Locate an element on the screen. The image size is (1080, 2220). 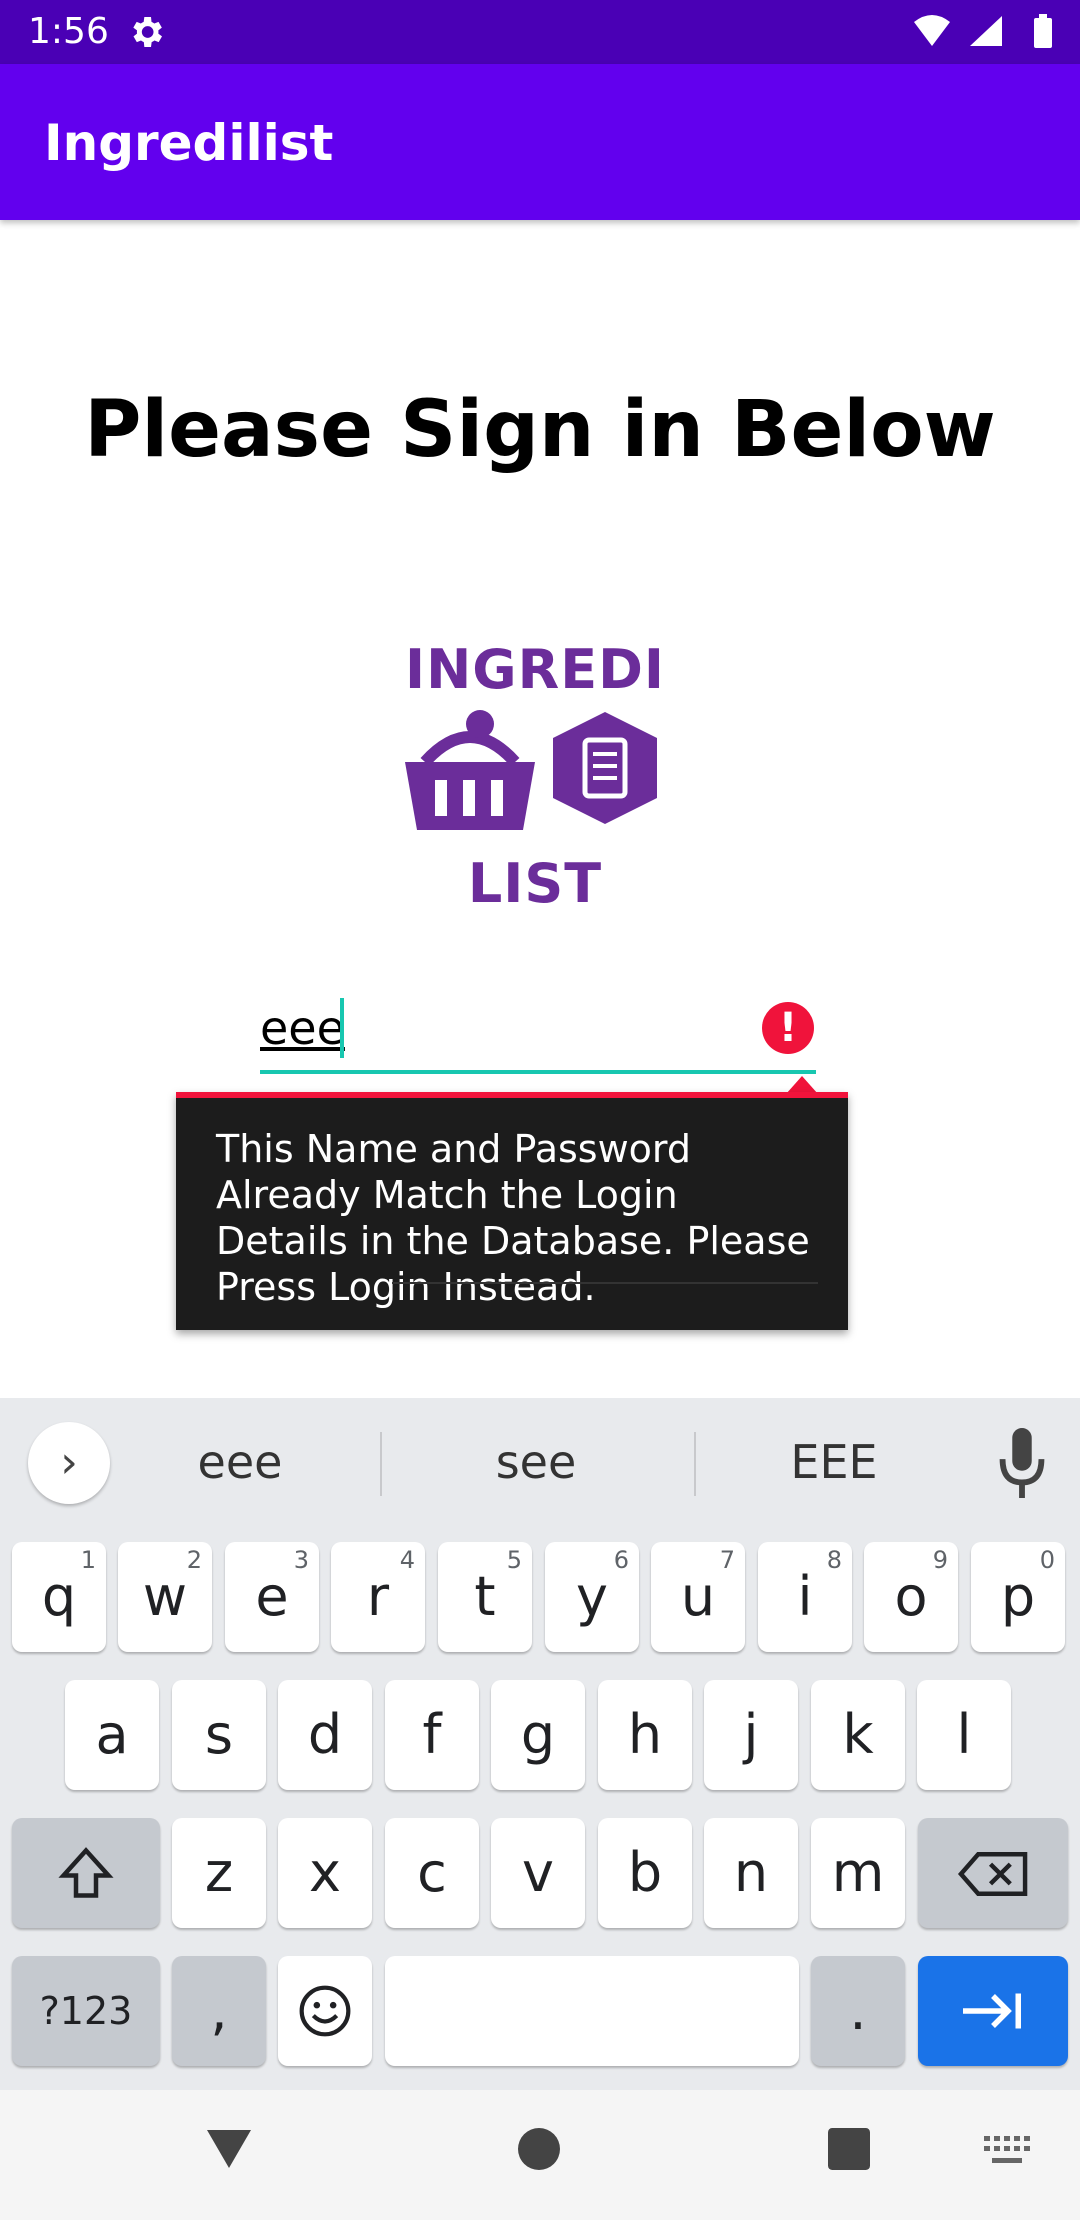
app-logo: INGREDI LIST is located at coordinates (535, 780).